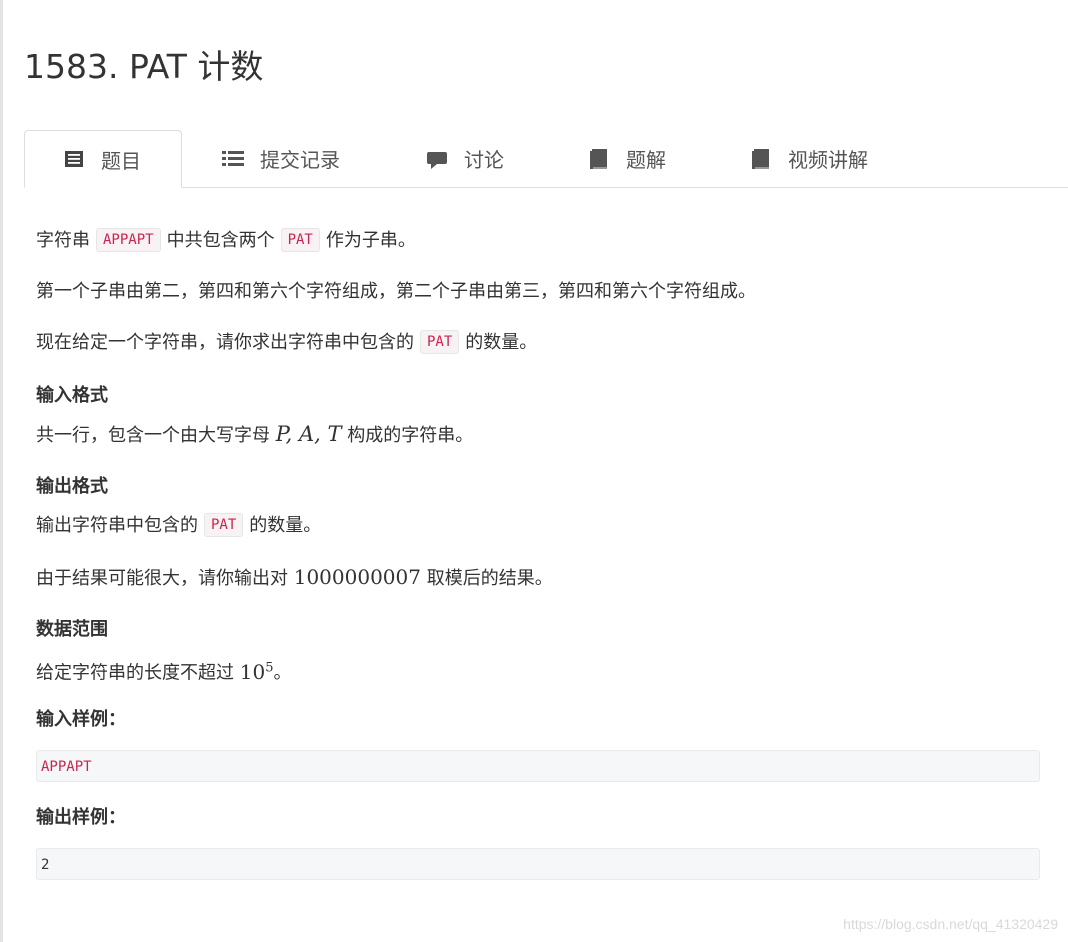  I want to click on description-line-1: 字符串 APPAPT 中共包含两个 PAT 作为子串。, so click(226, 241).